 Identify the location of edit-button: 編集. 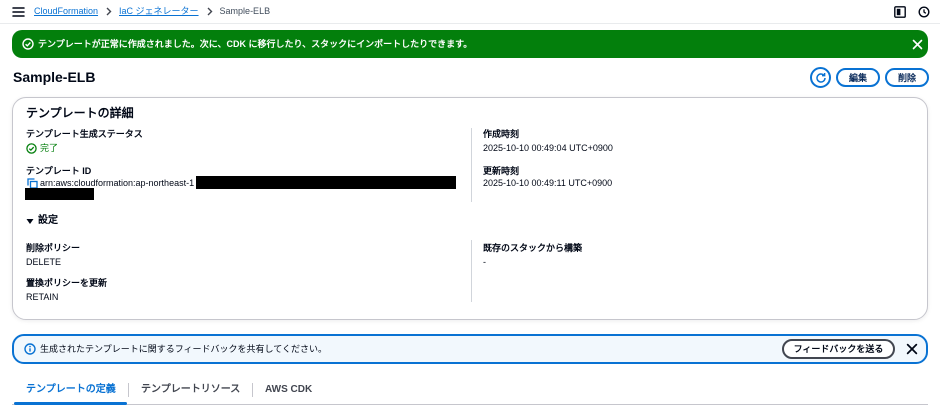
(858, 77).